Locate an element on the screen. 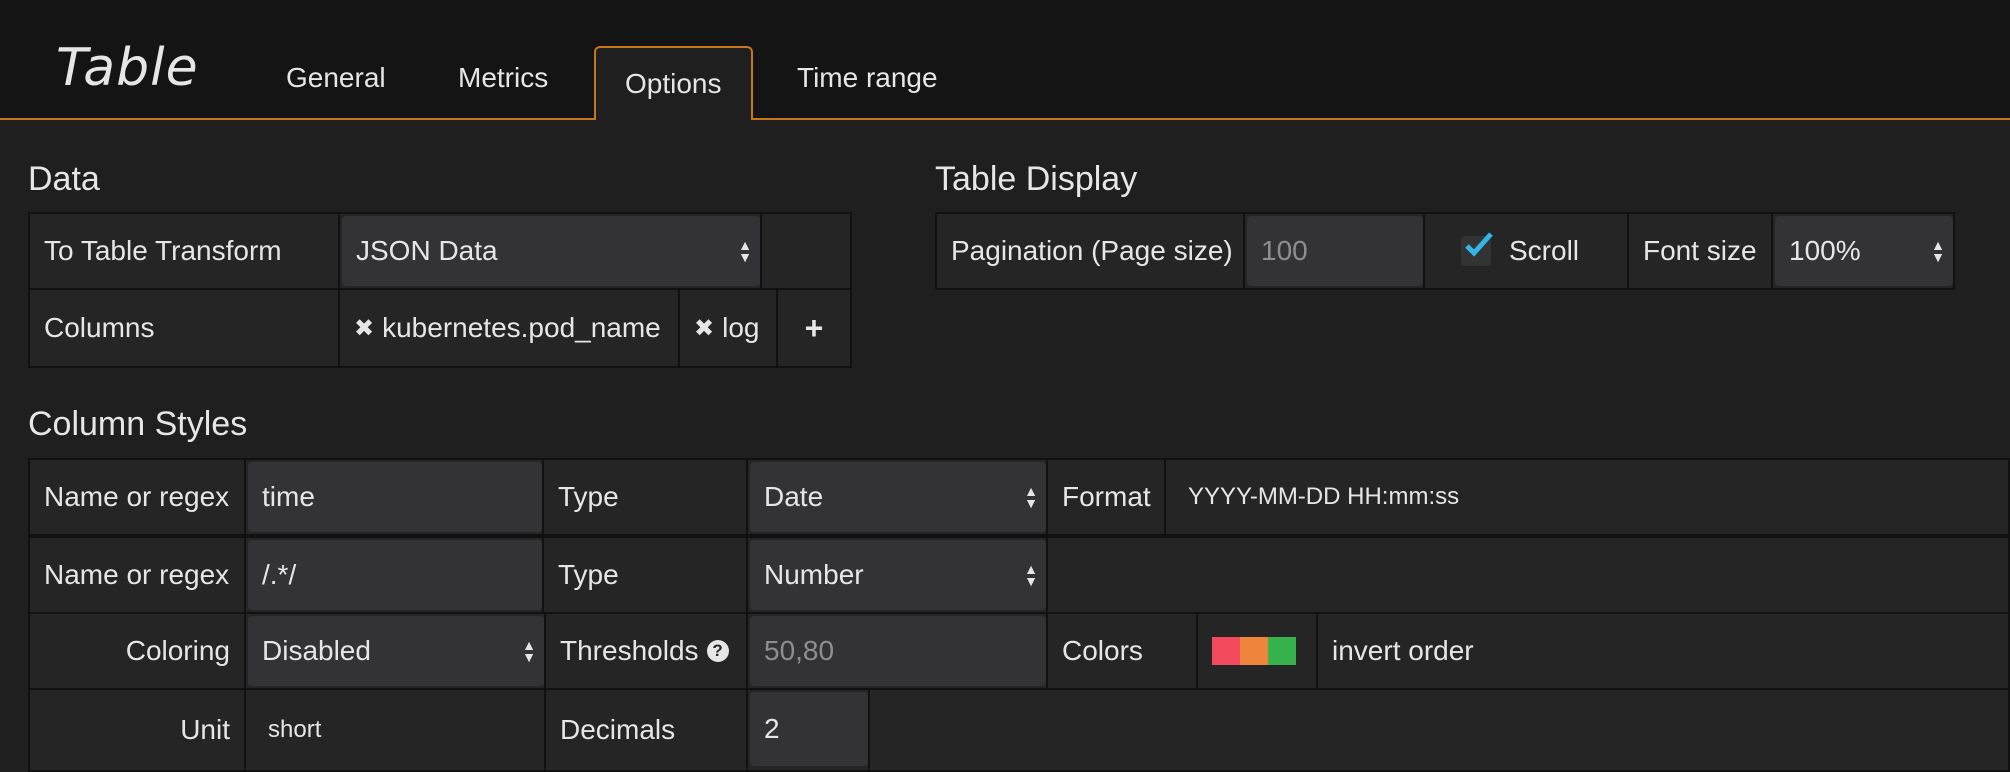  invert-order-toggle: invert order is located at coordinates (1663, 651).